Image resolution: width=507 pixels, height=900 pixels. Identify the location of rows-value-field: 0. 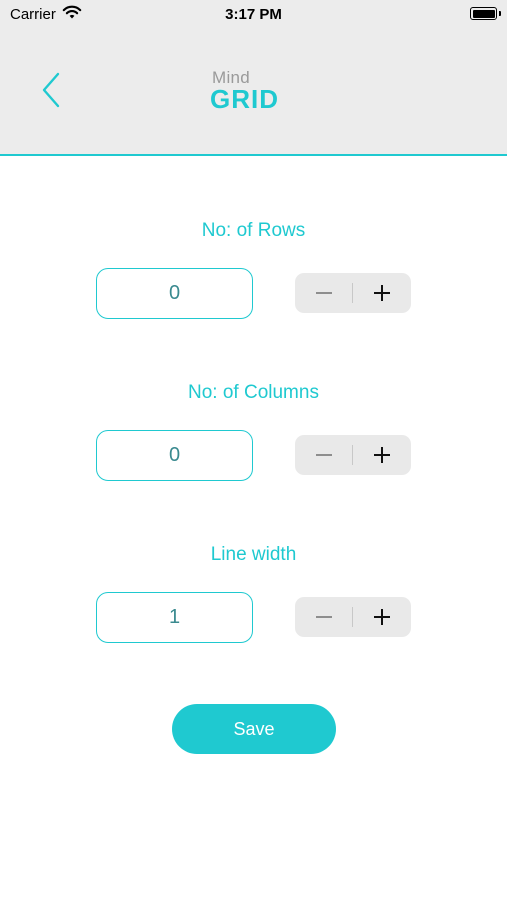
(174, 293).